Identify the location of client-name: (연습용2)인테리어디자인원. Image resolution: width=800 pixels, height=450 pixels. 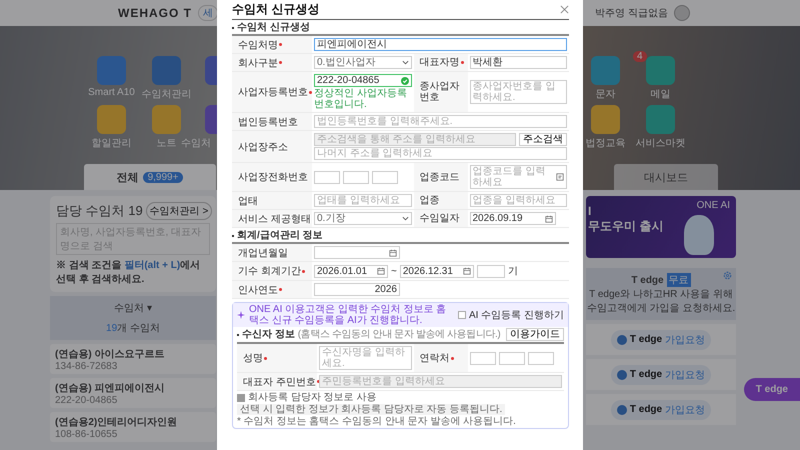
(116, 422).